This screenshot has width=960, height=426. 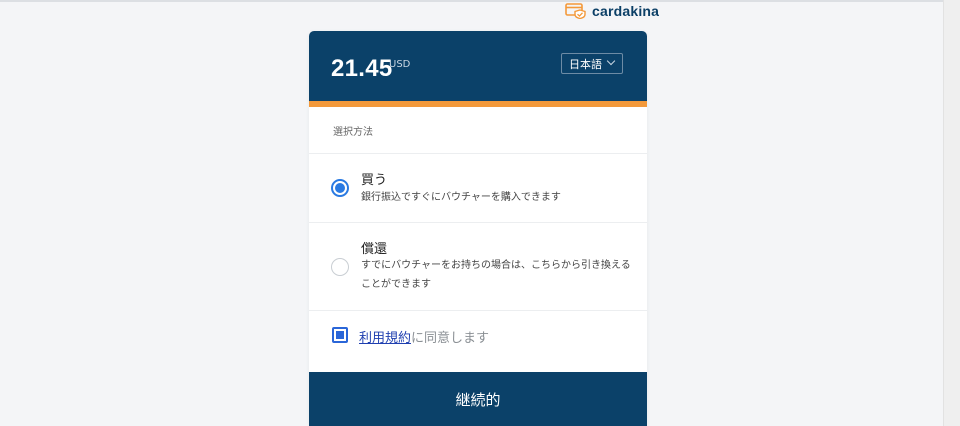 I want to click on terms-agree-text: に同意します, so click(x=450, y=338).